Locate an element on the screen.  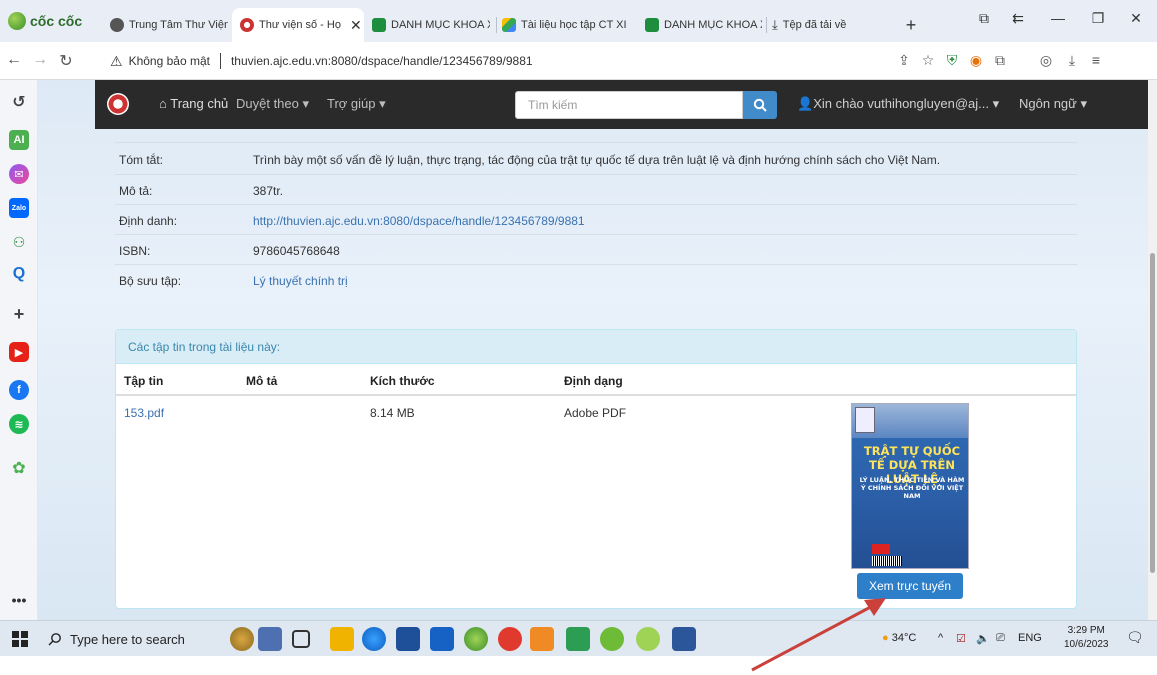
close-tab-icon: ✕ is located at coordinates (356, 25).